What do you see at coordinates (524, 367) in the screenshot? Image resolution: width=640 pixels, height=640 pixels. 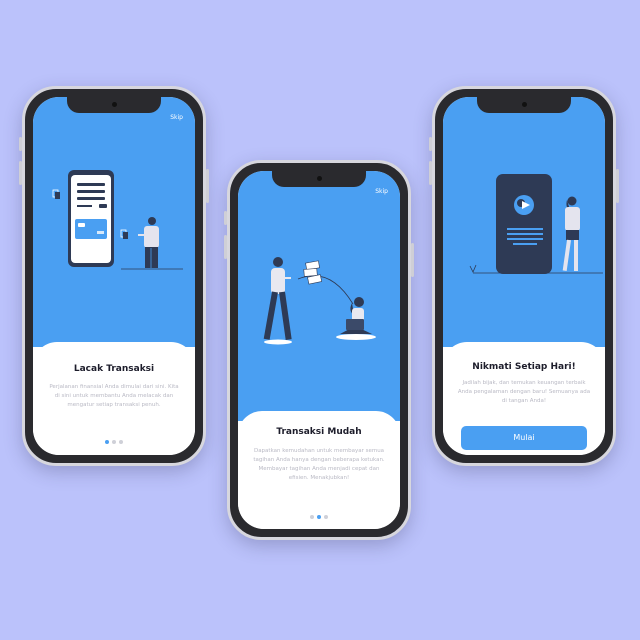 I see `screen-title: Nikmati Setiap Hari!` at bounding box center [524, 367].